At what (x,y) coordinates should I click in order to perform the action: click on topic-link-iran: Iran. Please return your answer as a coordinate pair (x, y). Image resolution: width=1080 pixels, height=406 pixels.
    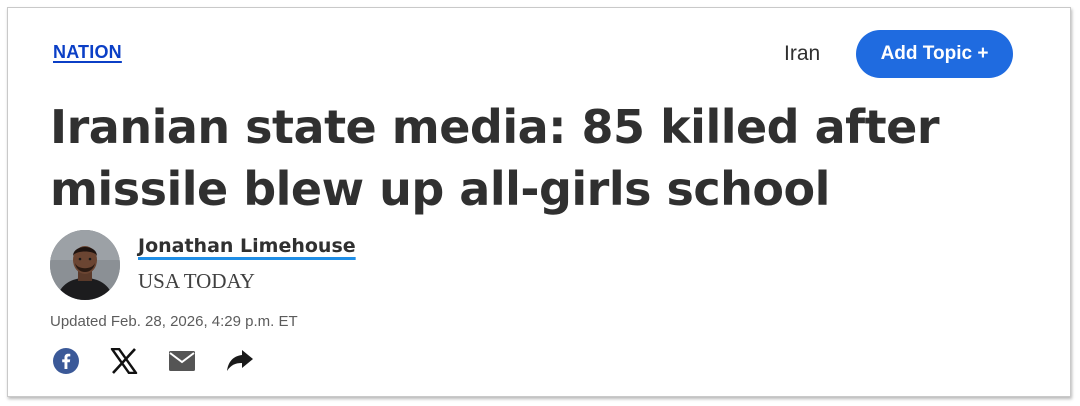
    Looking at the image, I should click on (802, 54).